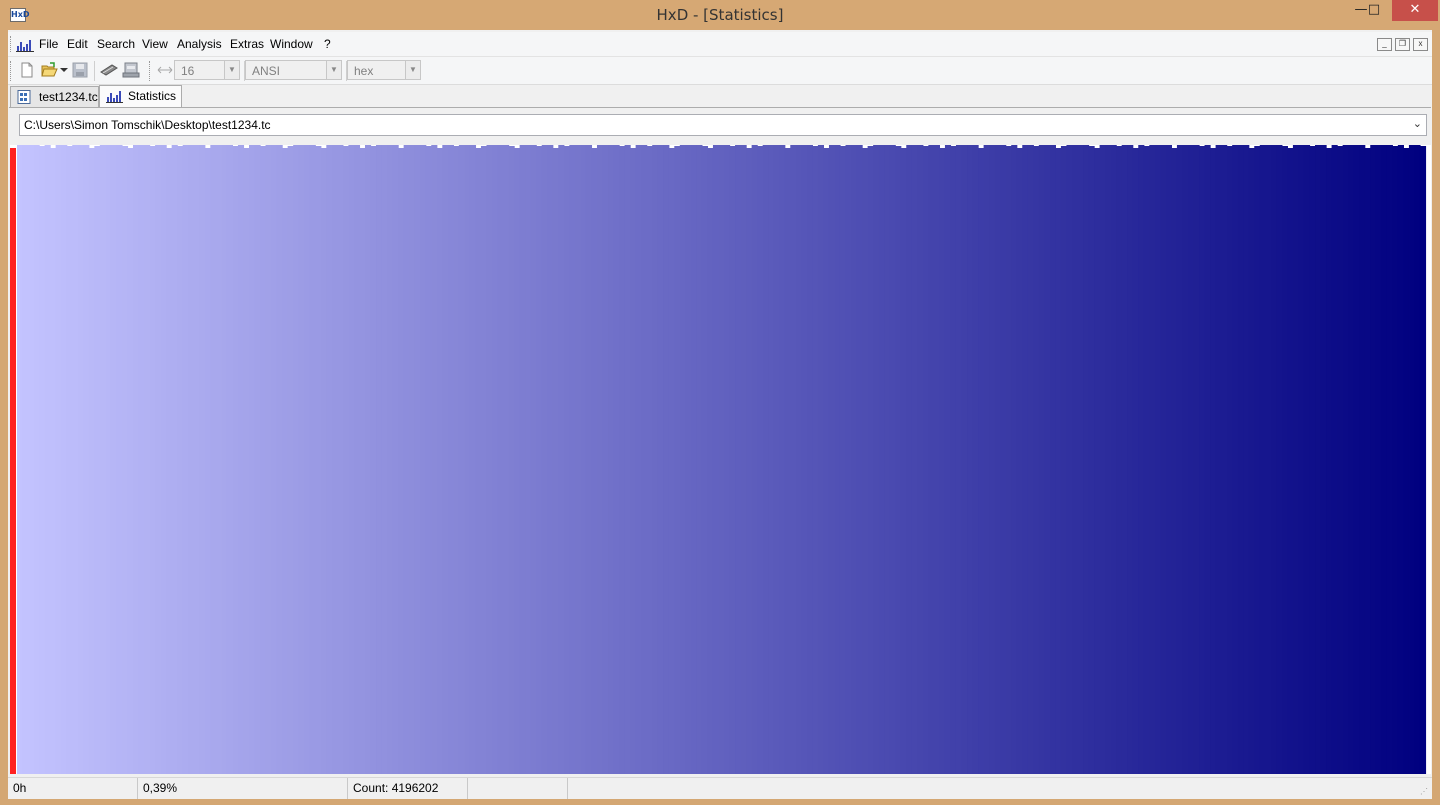  Describe the element at coordinates (782, 459) in the screenshot. I see `bar-byte-8B` at that location.